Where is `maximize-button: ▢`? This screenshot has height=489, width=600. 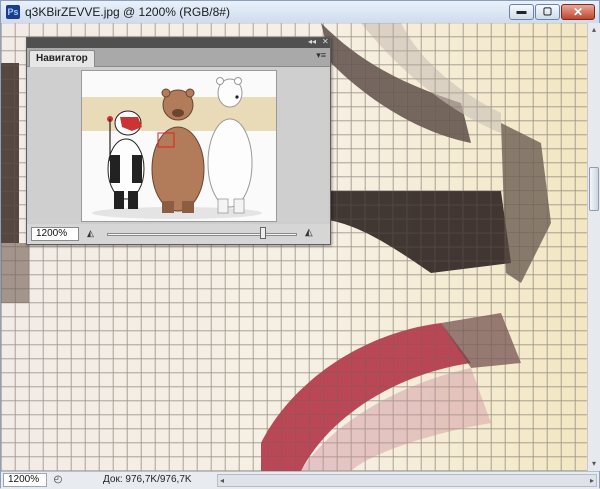
maximize-button: ▢ is located at coordinates (547, 12).